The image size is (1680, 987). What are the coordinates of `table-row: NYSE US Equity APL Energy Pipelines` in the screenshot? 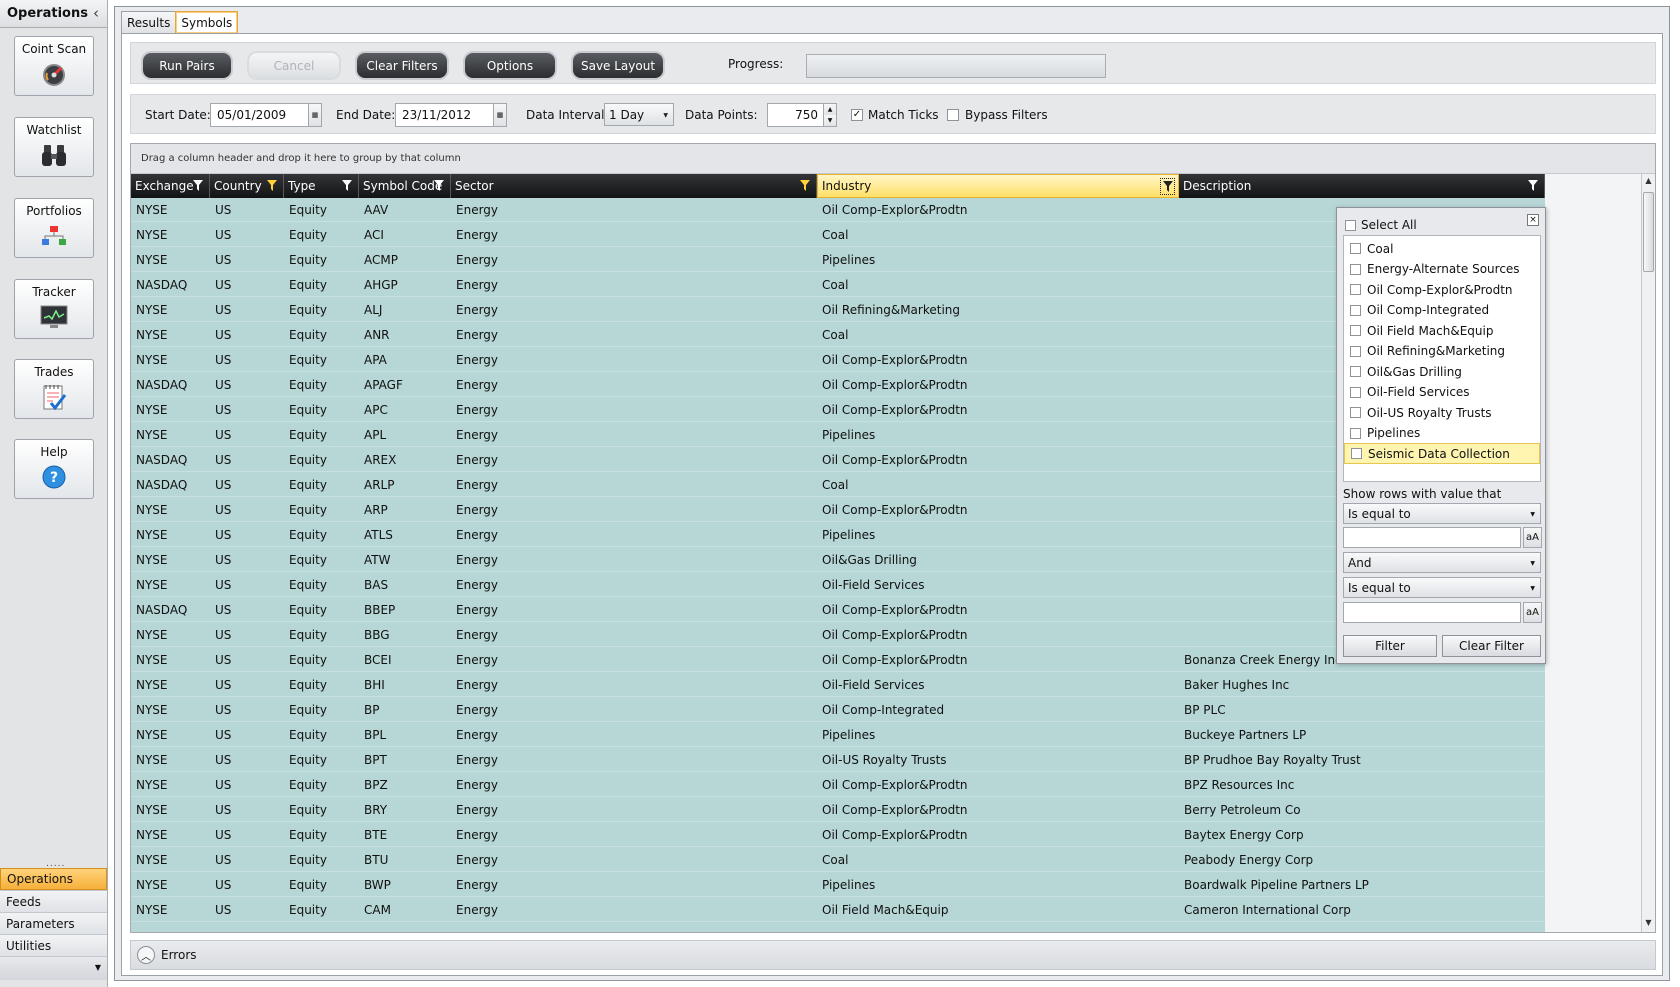 It's located at (838, 434).